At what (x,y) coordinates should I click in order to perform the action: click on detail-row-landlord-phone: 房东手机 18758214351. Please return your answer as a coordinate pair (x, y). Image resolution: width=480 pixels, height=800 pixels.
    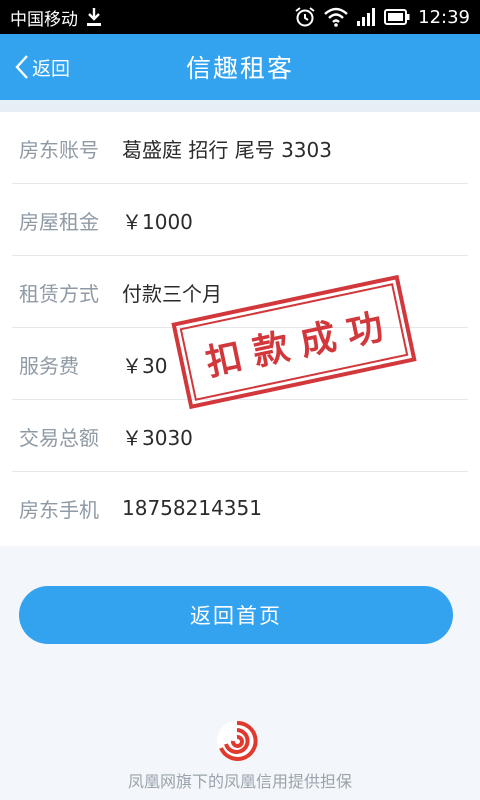
    Looking at the image, I should click on (240, 508).